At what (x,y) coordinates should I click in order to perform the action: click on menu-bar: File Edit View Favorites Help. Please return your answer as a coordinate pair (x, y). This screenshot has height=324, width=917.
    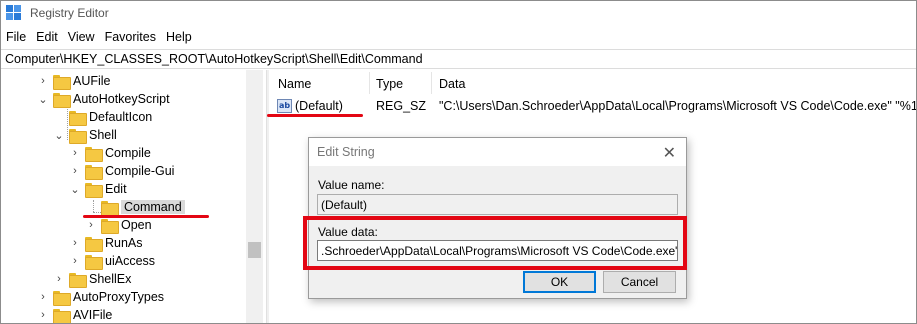
    Looking at the image, I should click on (99, 37).